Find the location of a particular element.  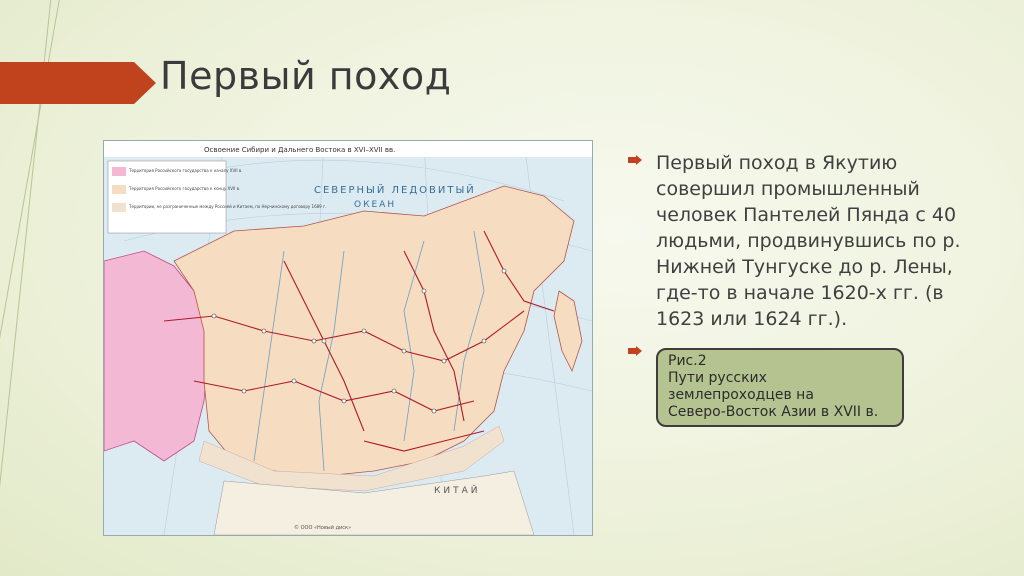

caption-line: землепроходцев на is located at coordinates (741, 395).